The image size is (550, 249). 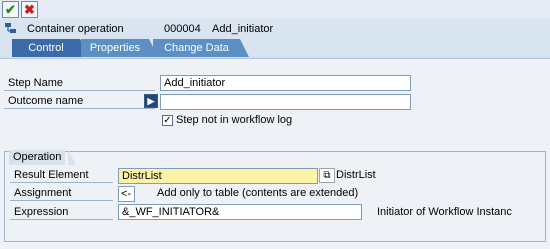 What do you see at coordinates (61, 193) in the screenshot?
I see `assignment-label: Assignment` at bounding box center [61, 193].